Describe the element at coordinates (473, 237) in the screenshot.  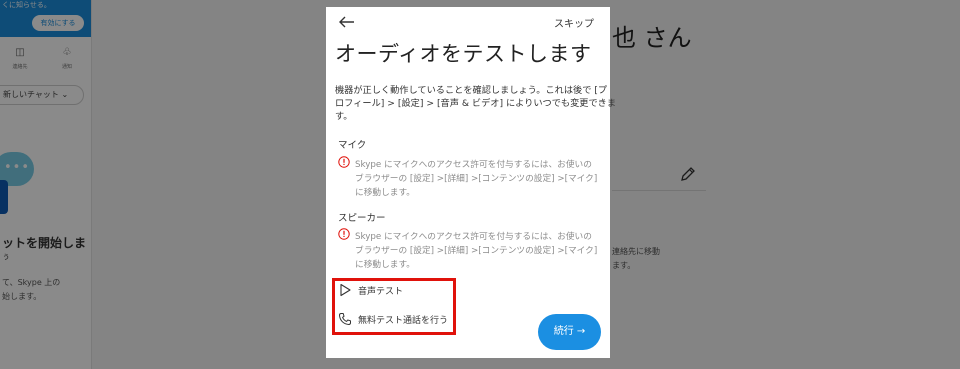
I see `speaker-warning-text: Skype にマイクへのアクセス許可を付与するには、お使いの` at that location.